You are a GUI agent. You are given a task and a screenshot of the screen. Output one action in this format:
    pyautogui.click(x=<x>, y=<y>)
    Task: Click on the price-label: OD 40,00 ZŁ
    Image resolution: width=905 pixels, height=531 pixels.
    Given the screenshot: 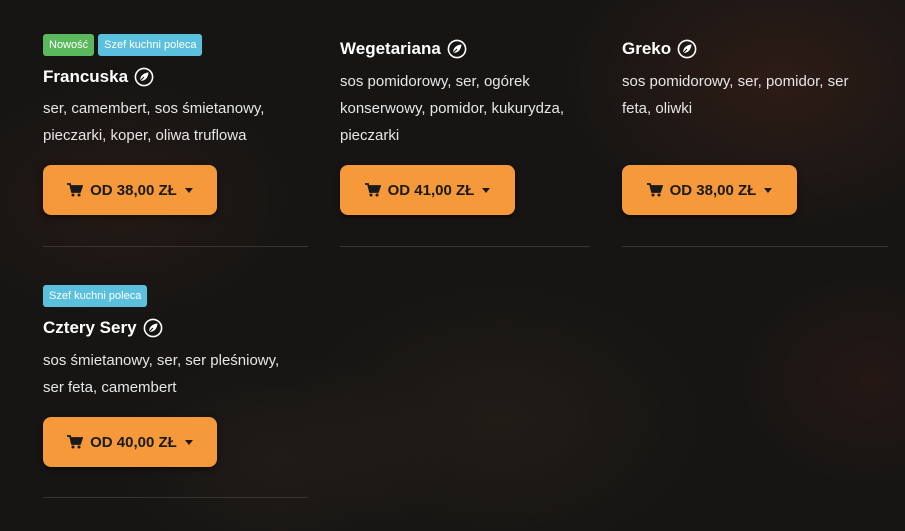 What is the action you would take?
    pyautogui.click(x=133, y=442)
    